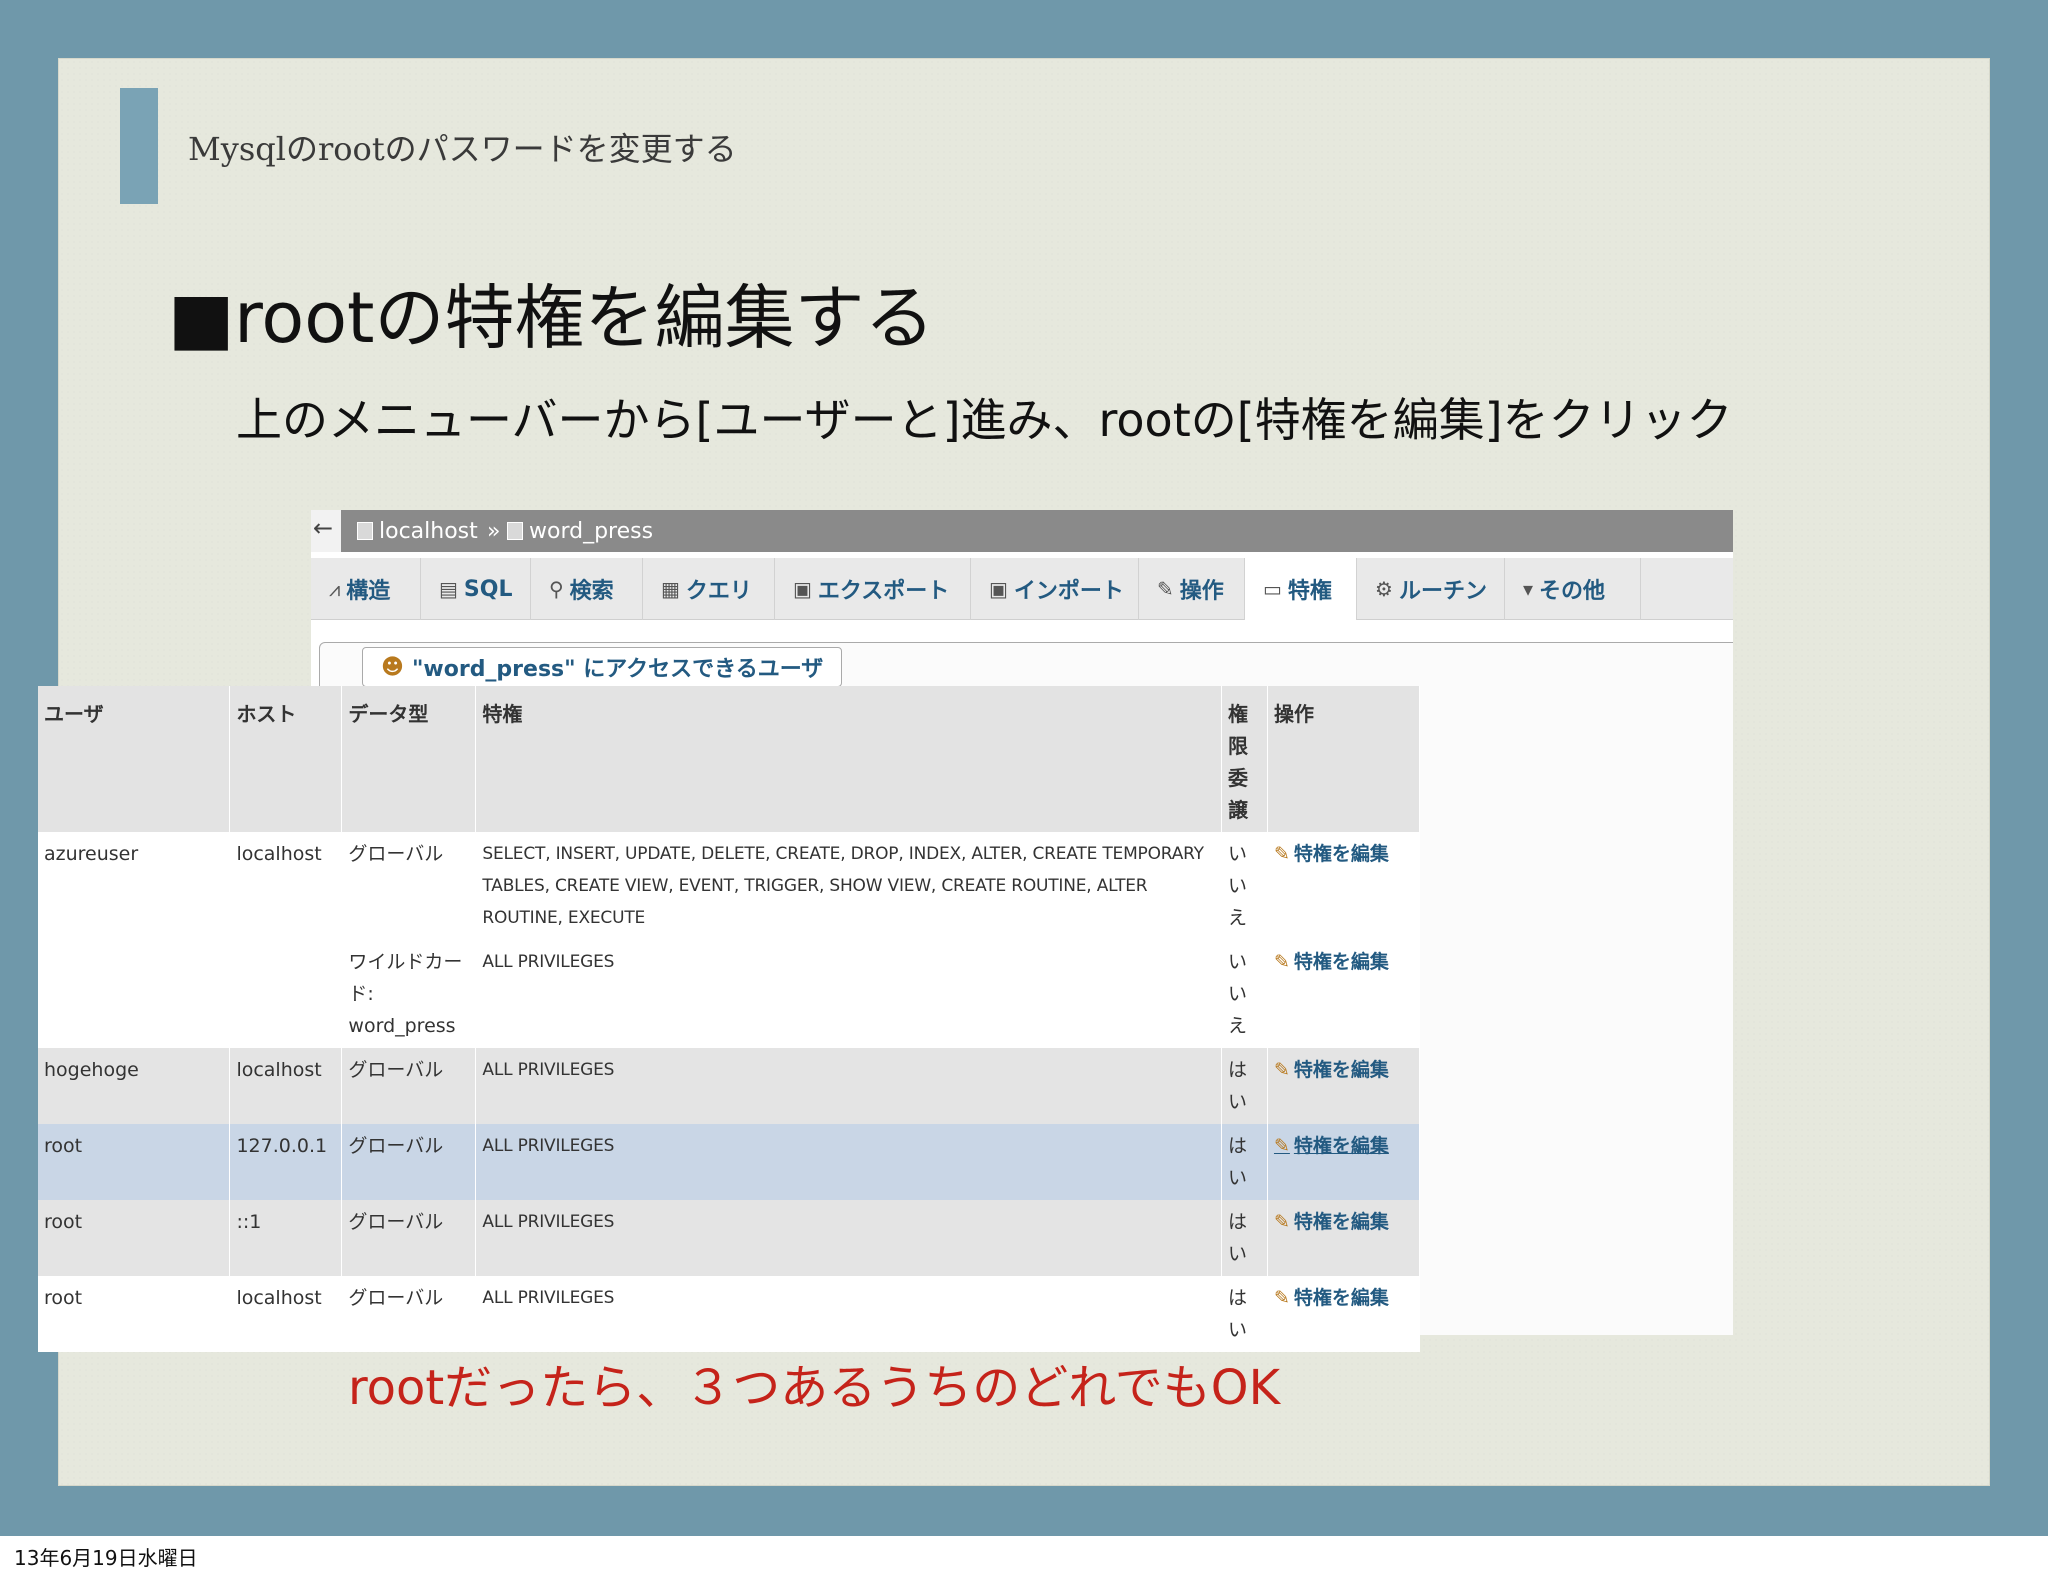 Image resolution: width=2048 pixels, height=1576 pixels. I want to click on breadcrumb-server: localhost, so click(417, 531).